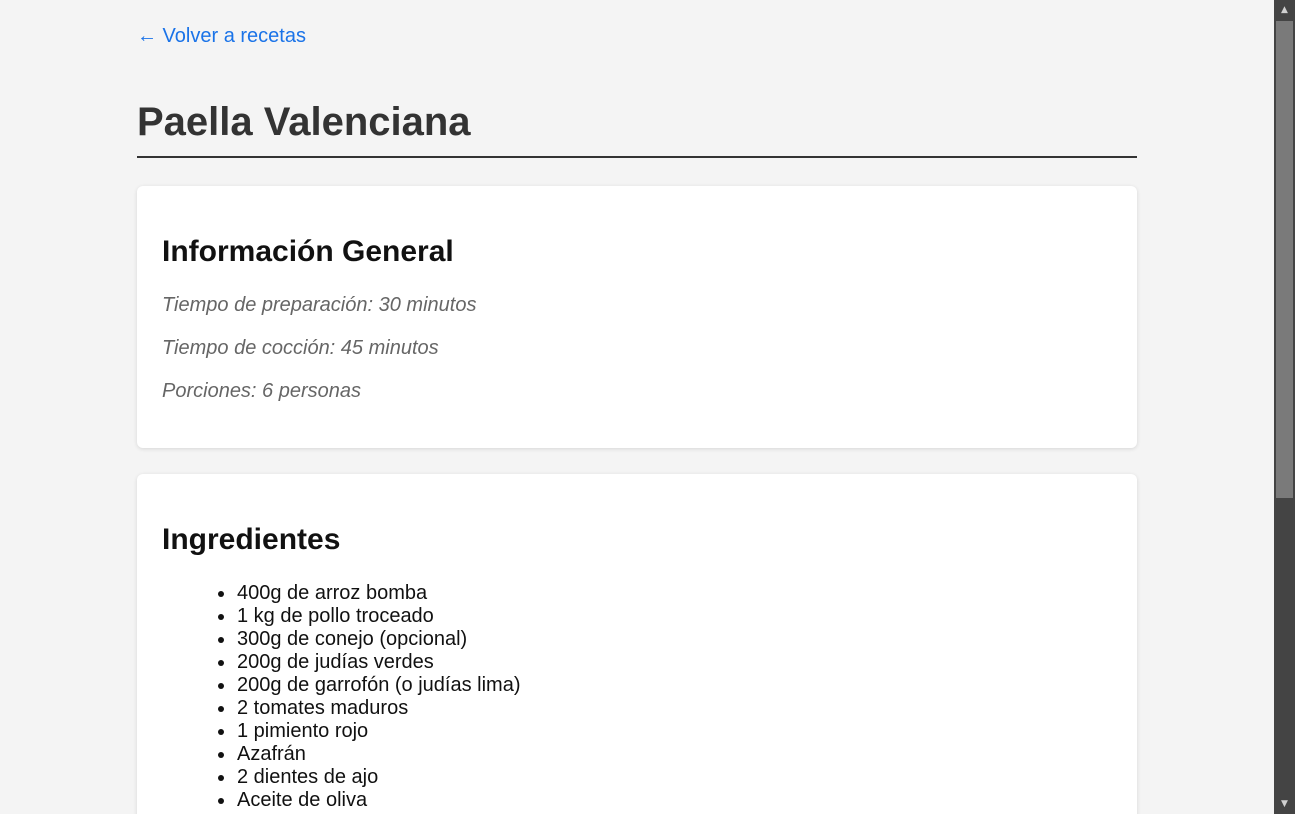  I want to click on servings-text: Porciones: 6 personas, so click(262, 391).